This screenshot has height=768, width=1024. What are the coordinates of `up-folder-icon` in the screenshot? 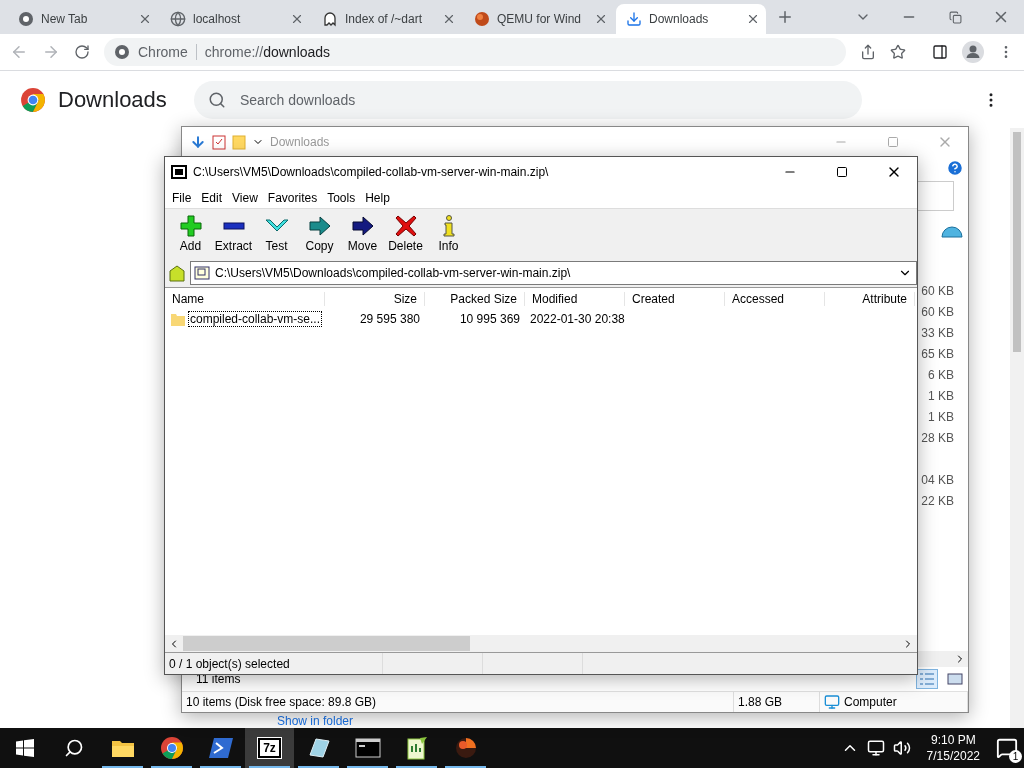 It's located at (177, 273).